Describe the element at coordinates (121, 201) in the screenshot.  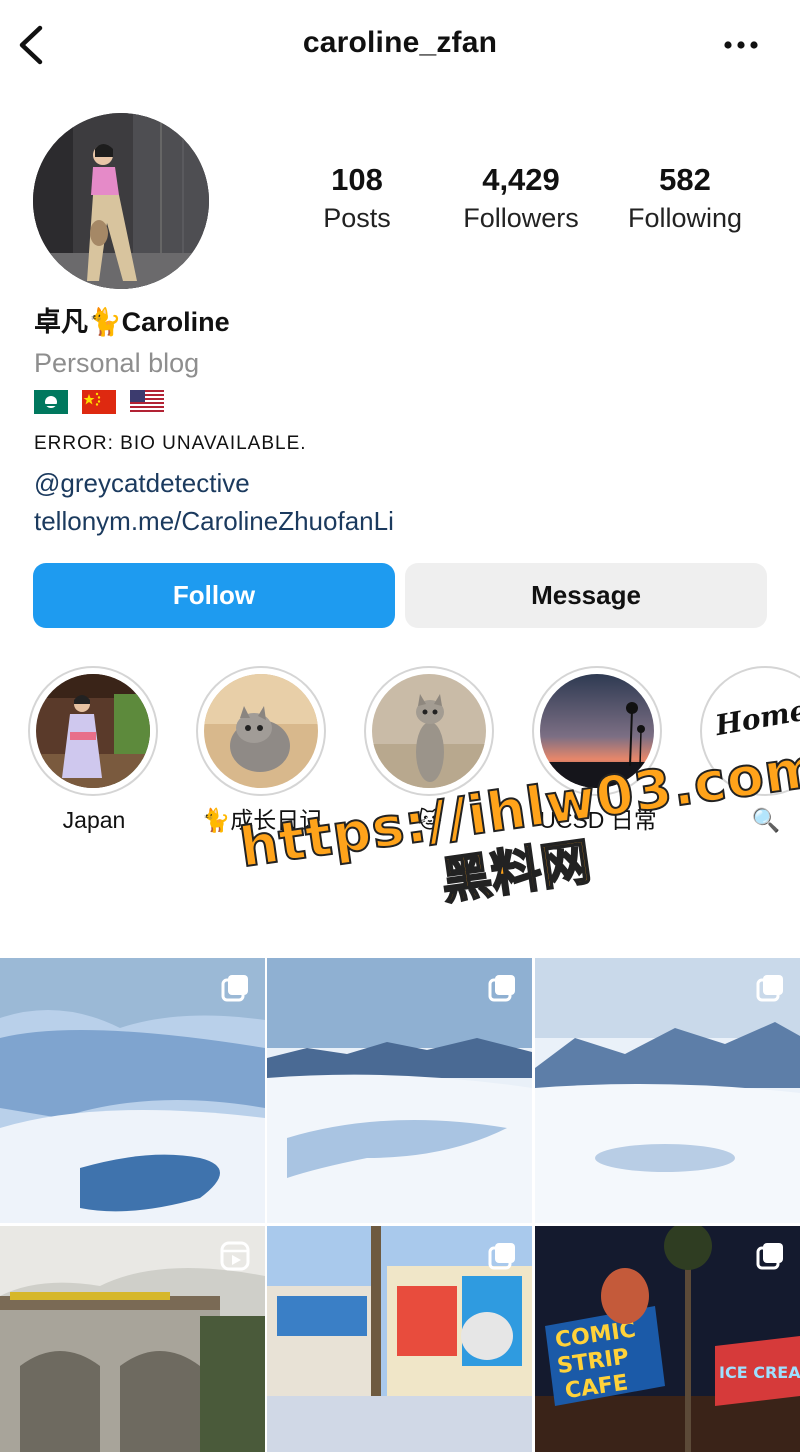
I see `profile-avatar` at that location.